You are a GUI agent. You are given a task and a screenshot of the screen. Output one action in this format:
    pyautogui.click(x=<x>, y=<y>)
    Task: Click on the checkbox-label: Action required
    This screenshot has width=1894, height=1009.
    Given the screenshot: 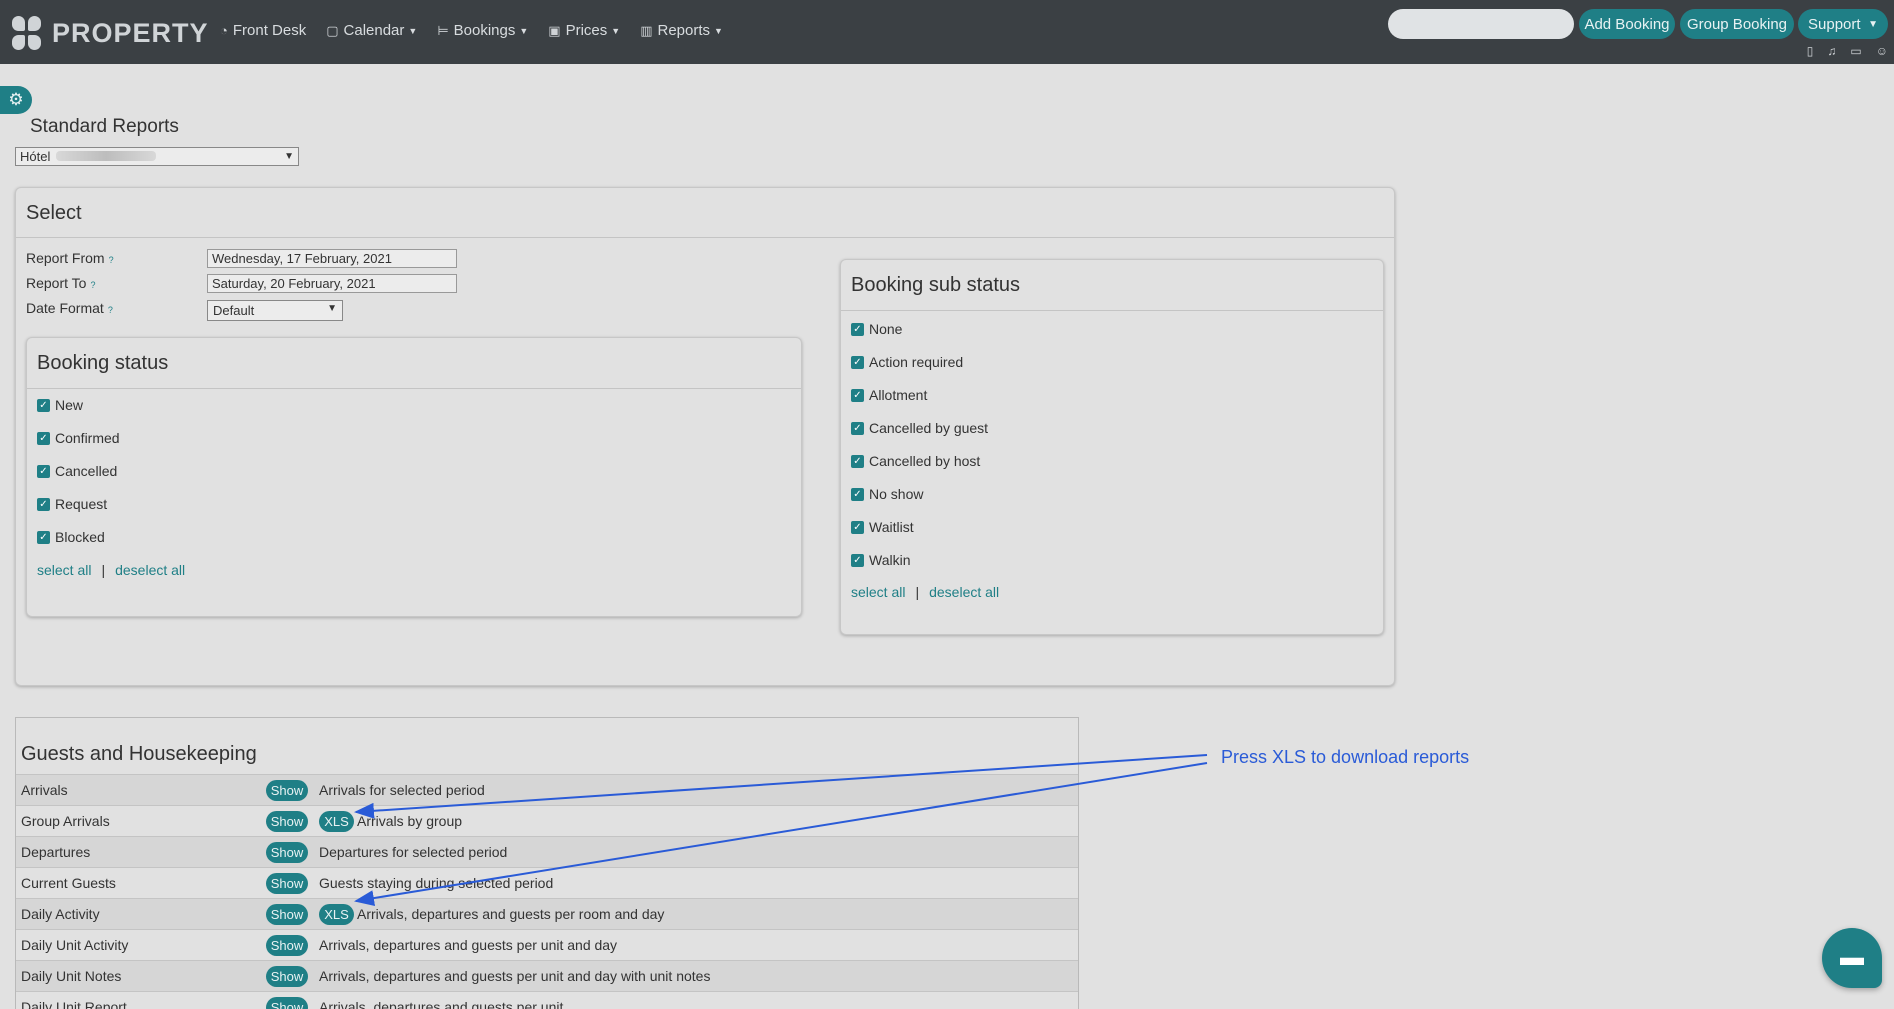 What is the action you would take?
    pyautogui.click(x=916, y=362)
    